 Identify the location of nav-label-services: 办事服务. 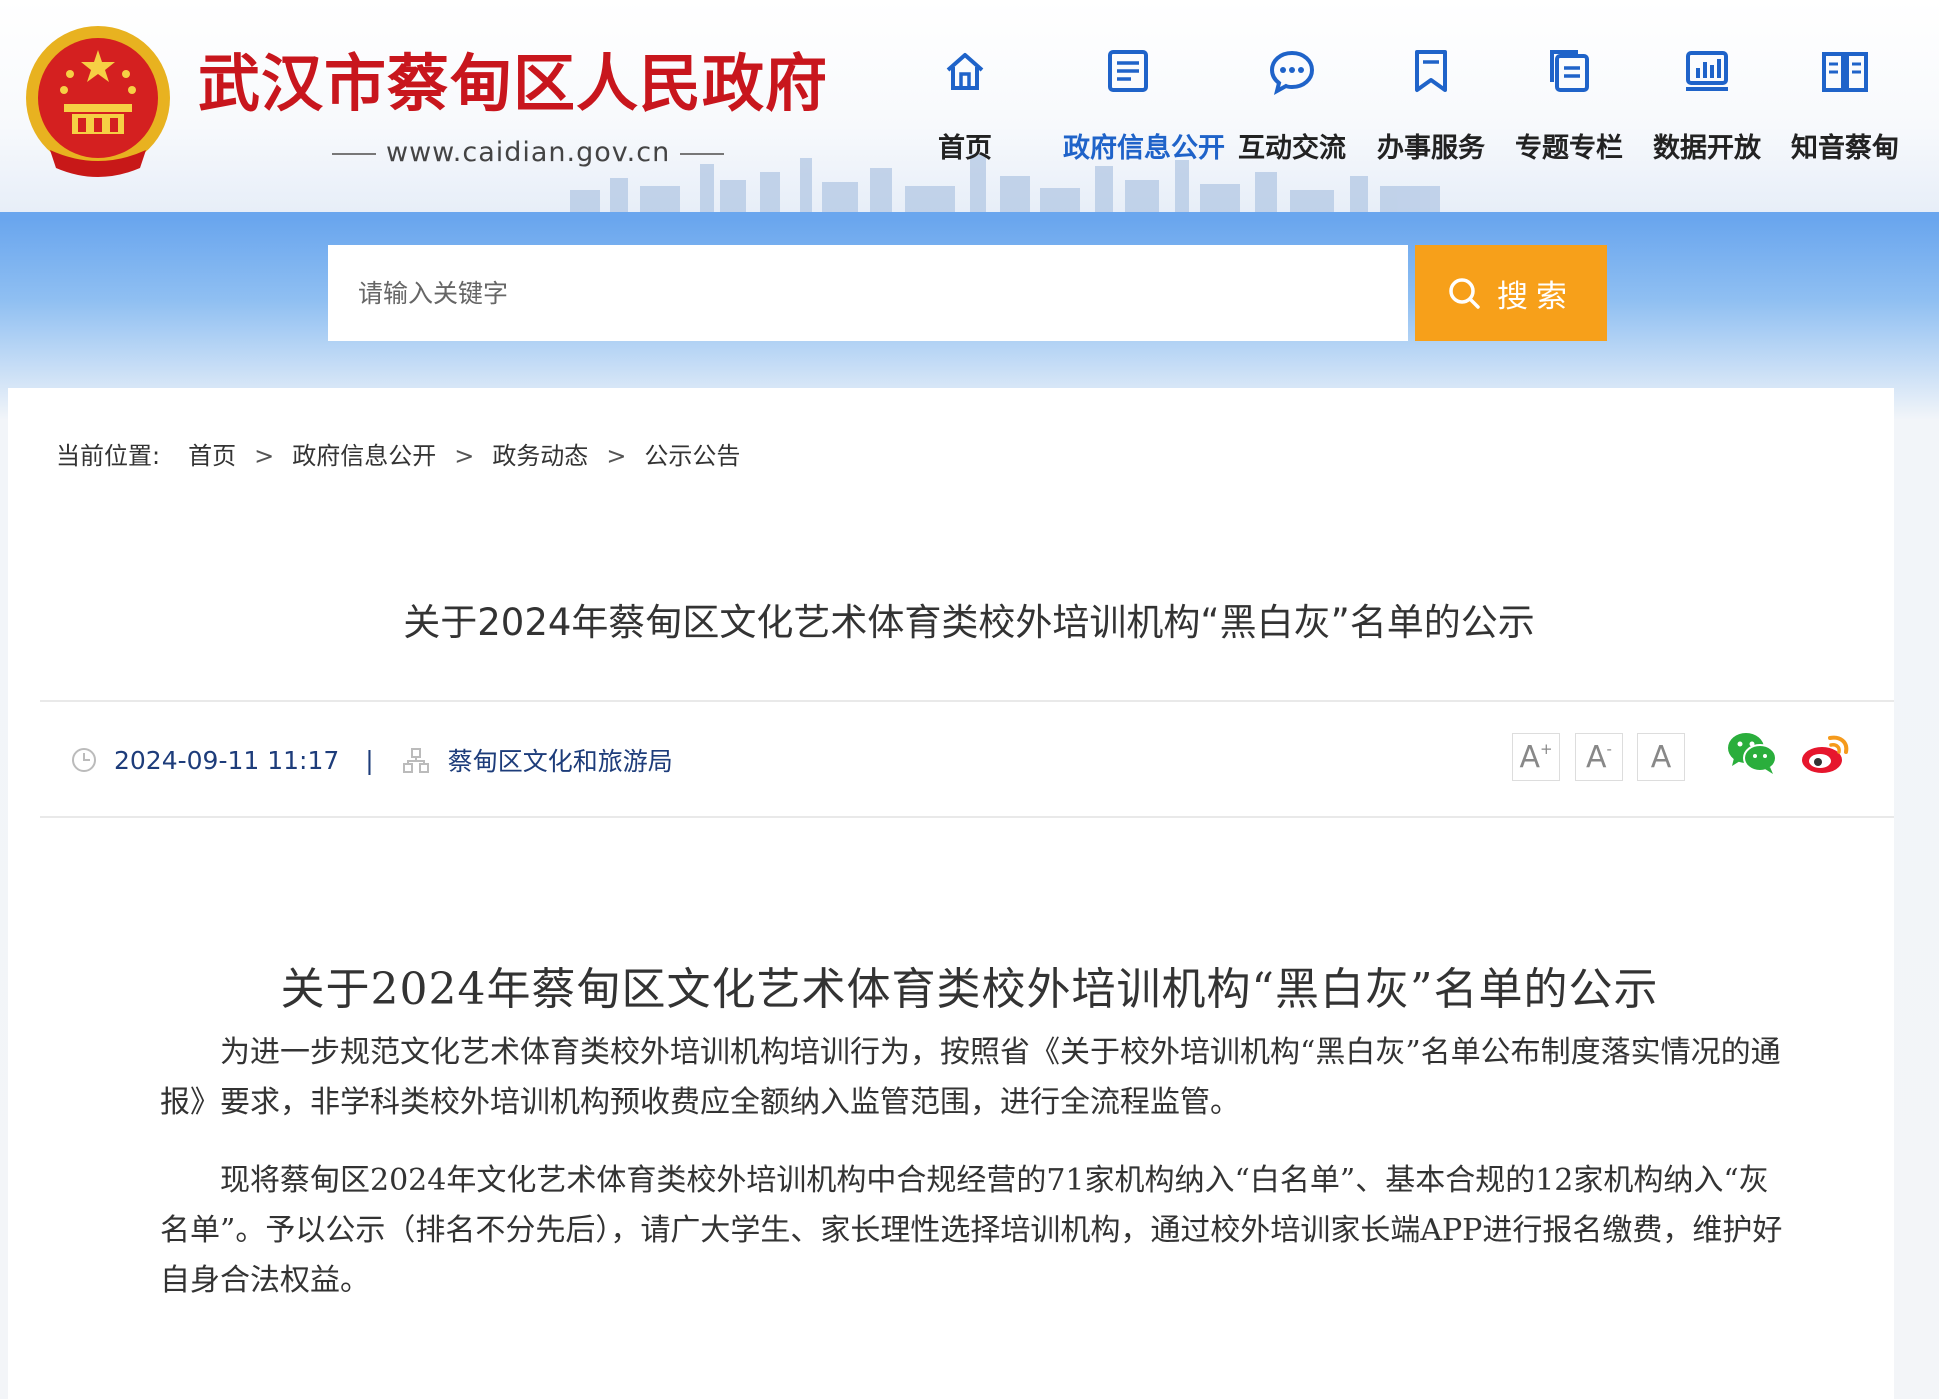
(1431, 148).